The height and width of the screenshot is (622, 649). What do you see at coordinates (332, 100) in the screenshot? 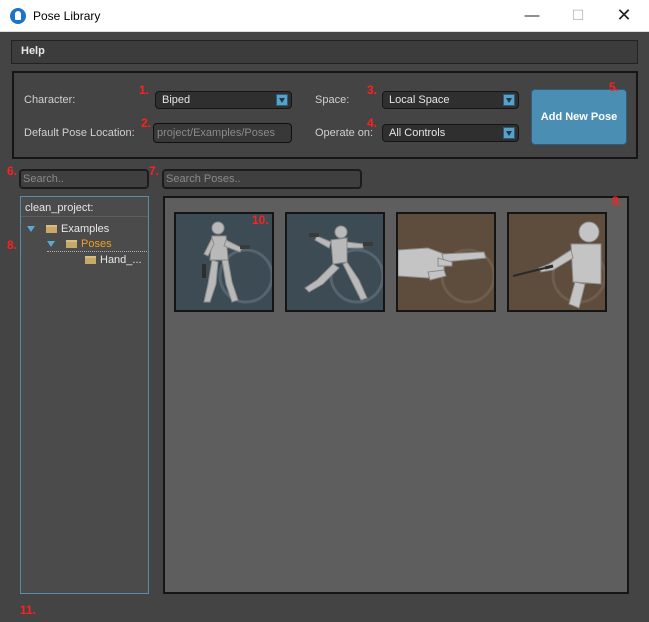
I see `space-label: Space:` at bounding box center [332, 100].